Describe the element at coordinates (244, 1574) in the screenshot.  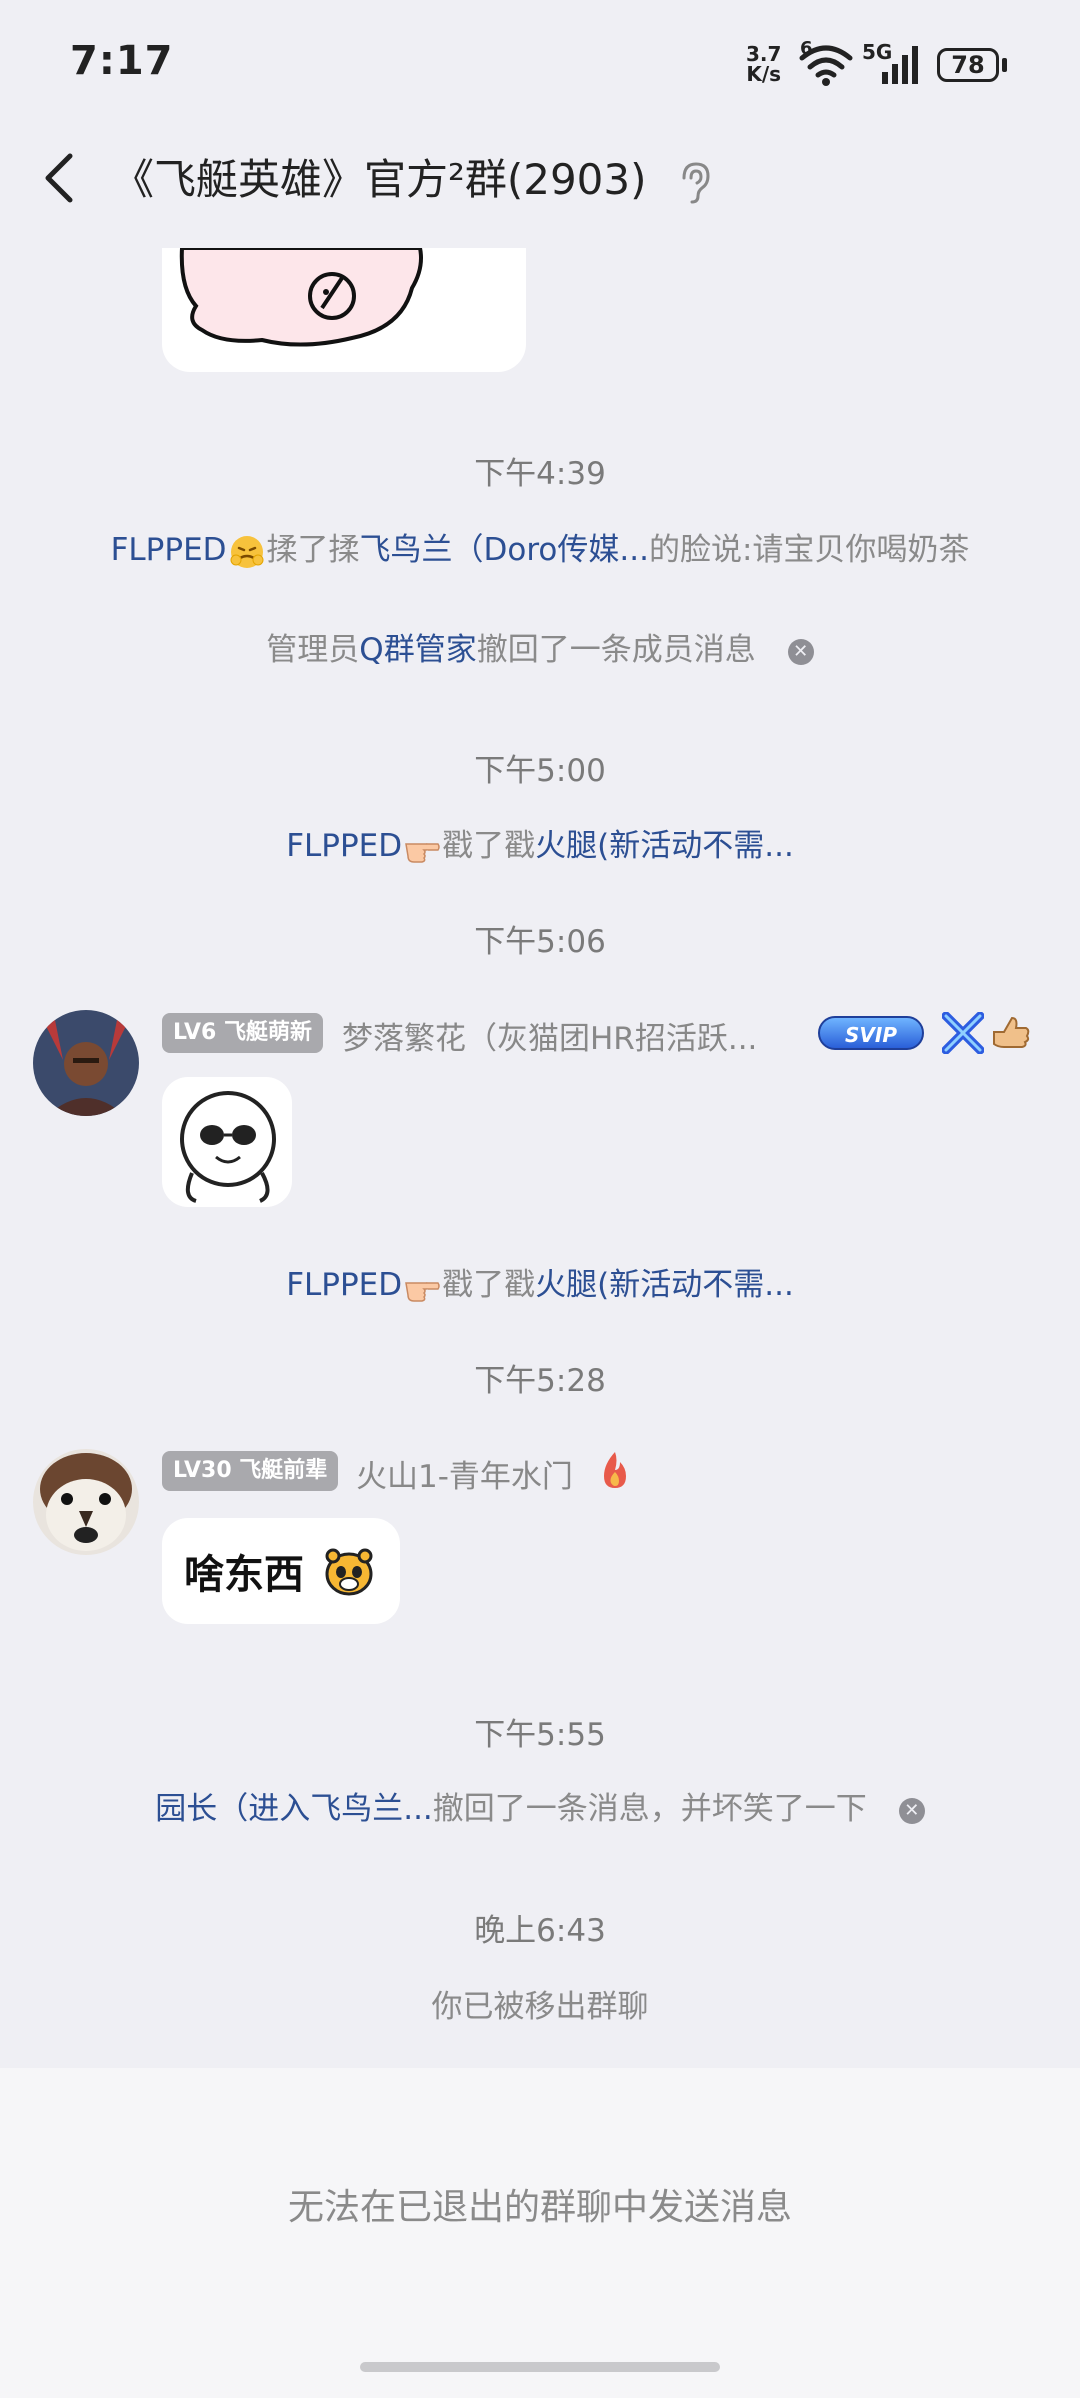
I see `sticker-text: 啥东西` at that location.